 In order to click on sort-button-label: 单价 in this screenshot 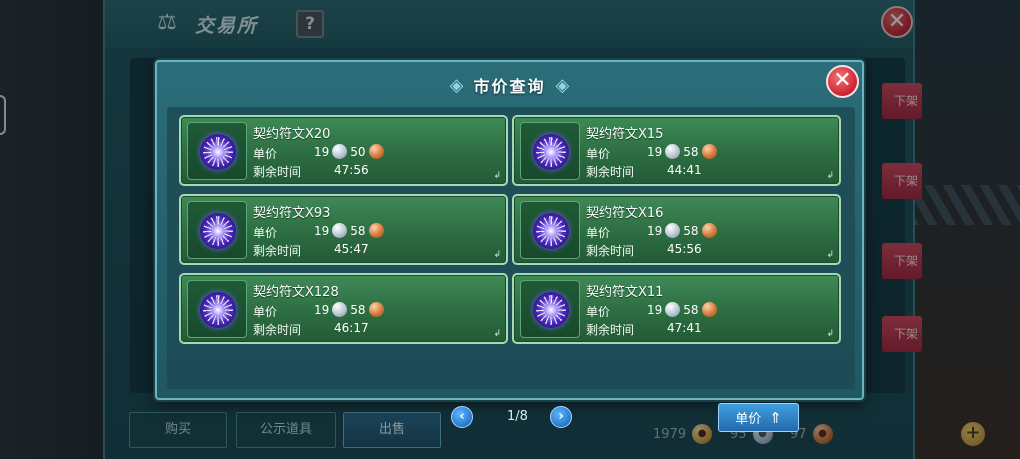, I will do `click(748, 419)`.